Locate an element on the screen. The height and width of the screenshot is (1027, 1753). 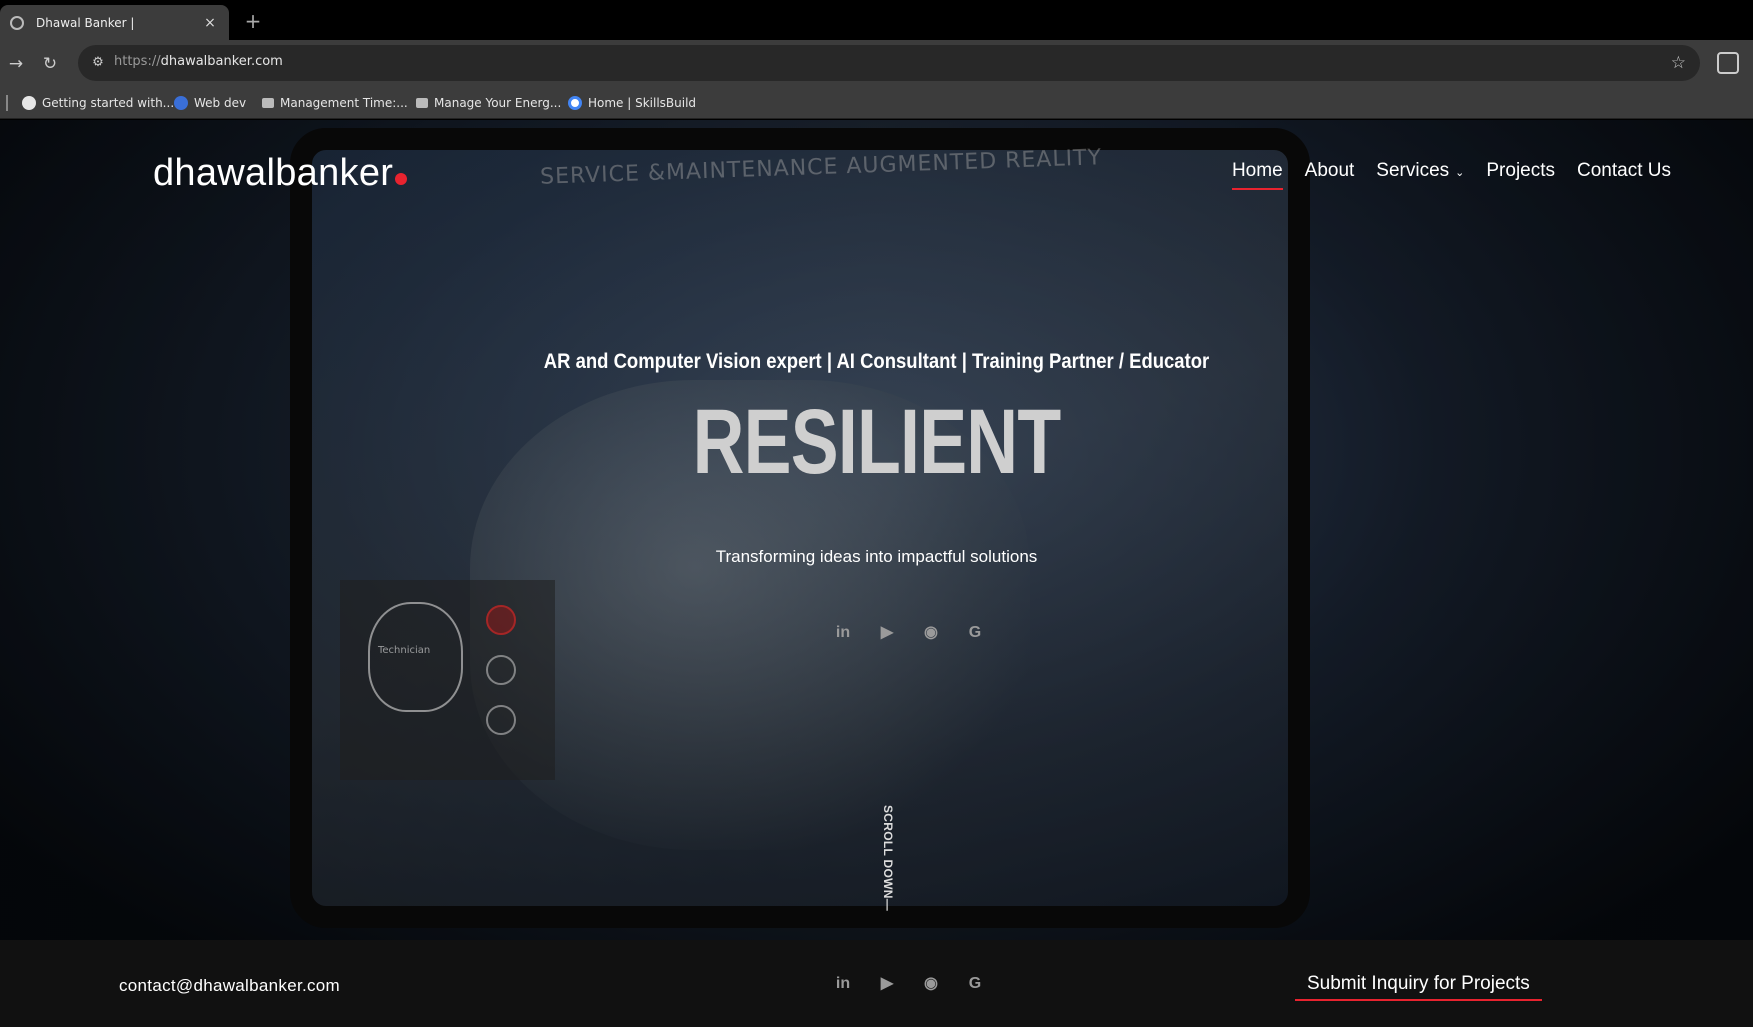
bookmark-label: Home | SkillsBuild is located at coordinates (642, 103).